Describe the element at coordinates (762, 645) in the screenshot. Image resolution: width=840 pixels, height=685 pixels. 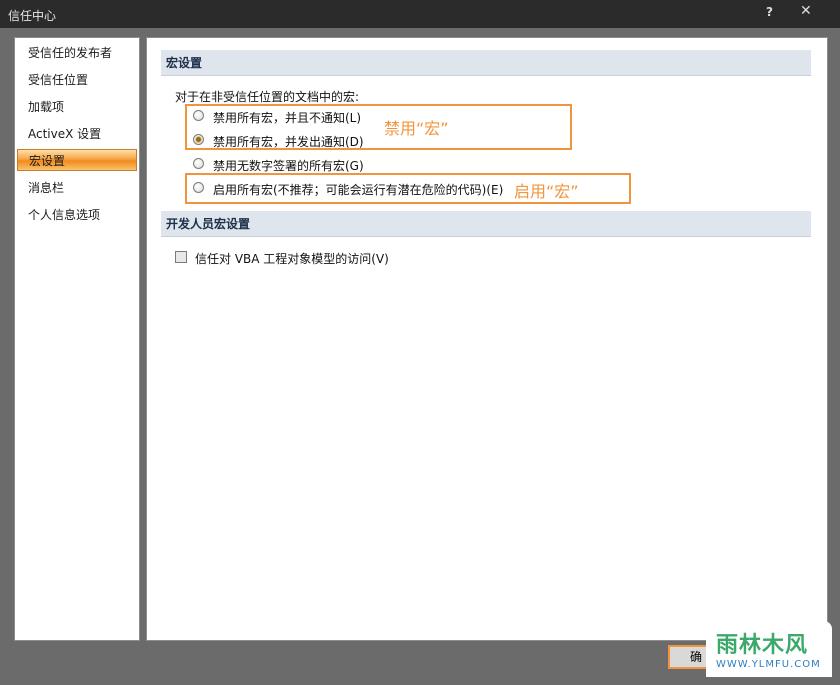
I see `watermark-main: 雨林木风` at that location.